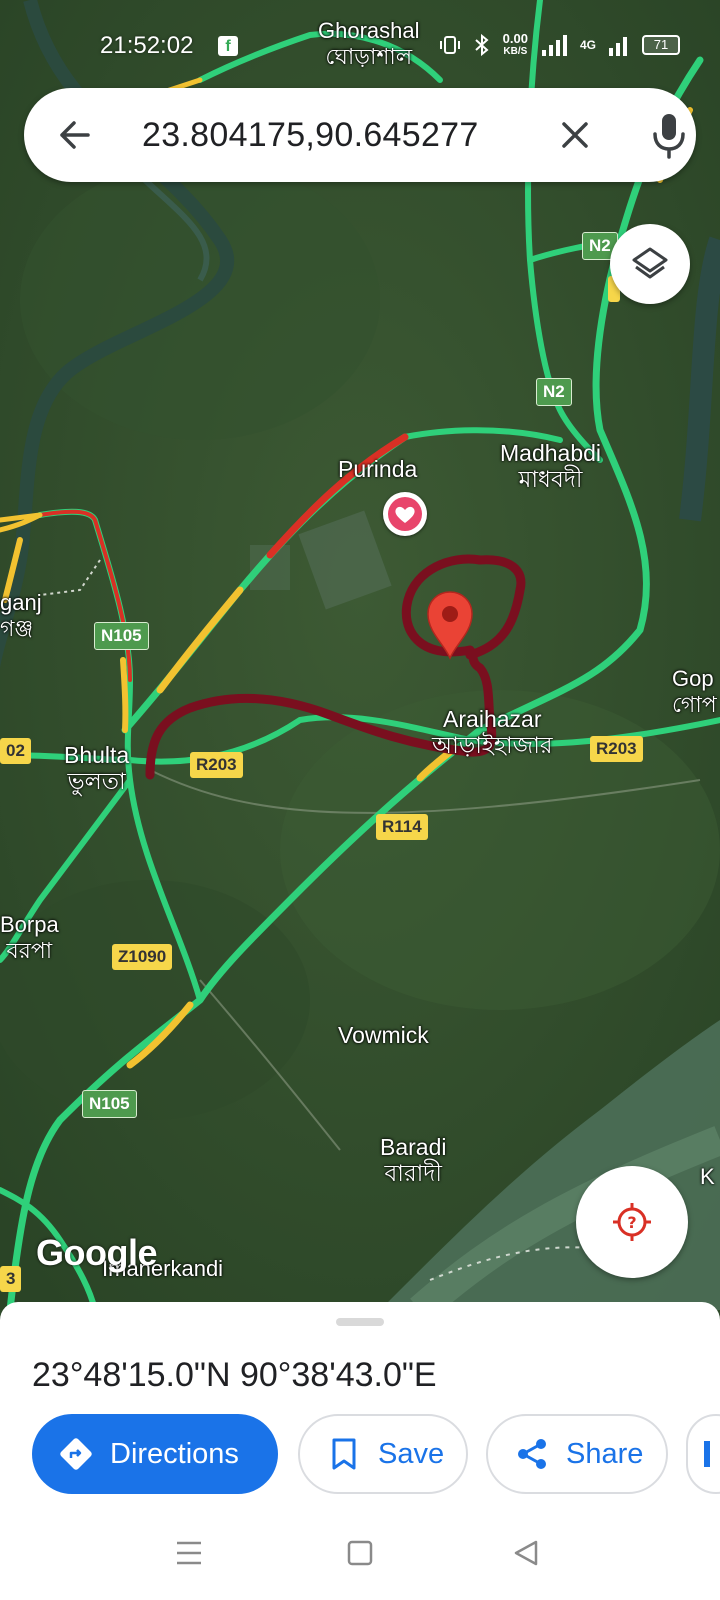  What do you see at coordinates (147, 45) in the screenshot?
I see `clock: 21:52:02` at bounding box center [147, 45].